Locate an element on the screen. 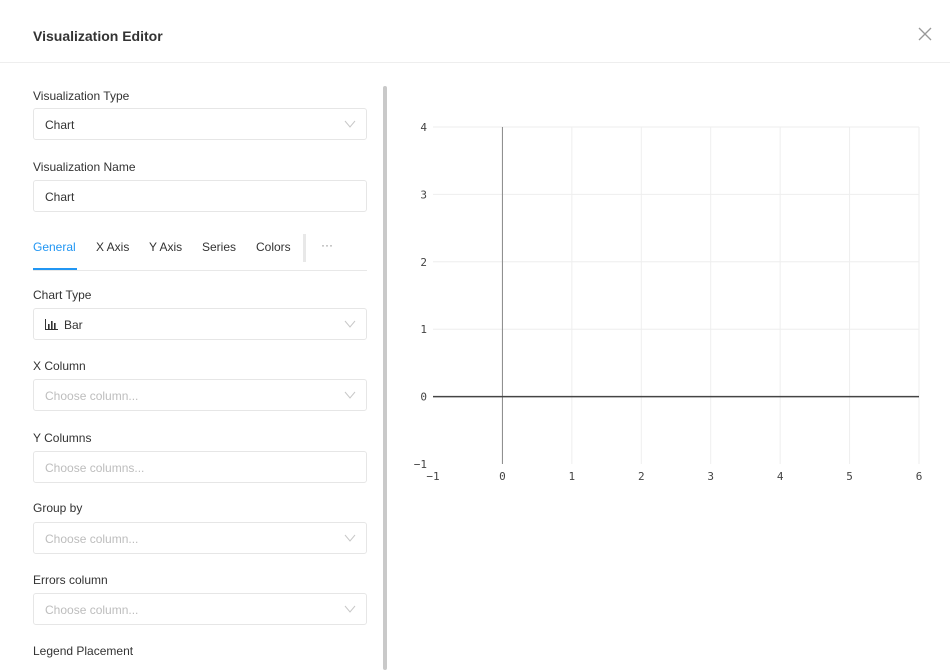 The image size is (950, 670). visualization-name-label: Visualization Name is located at coordinates (84, 167).